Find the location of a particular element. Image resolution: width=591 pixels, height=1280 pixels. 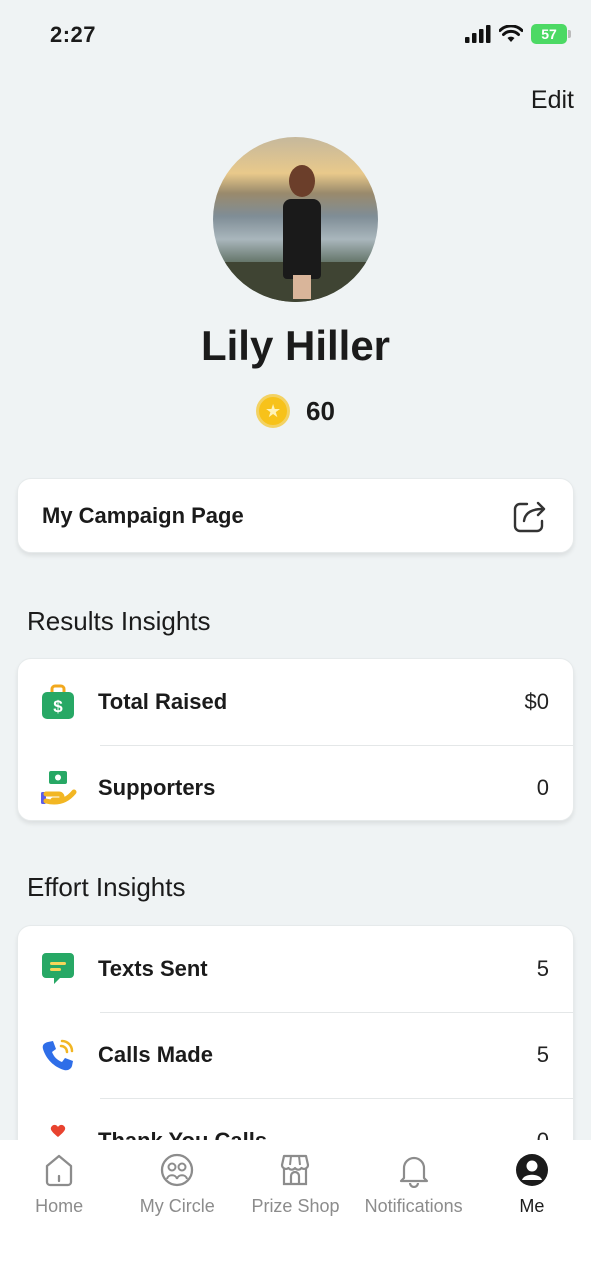

list-item-total-raised: $ Total Raised $0 is located at coordinates (295, 702).